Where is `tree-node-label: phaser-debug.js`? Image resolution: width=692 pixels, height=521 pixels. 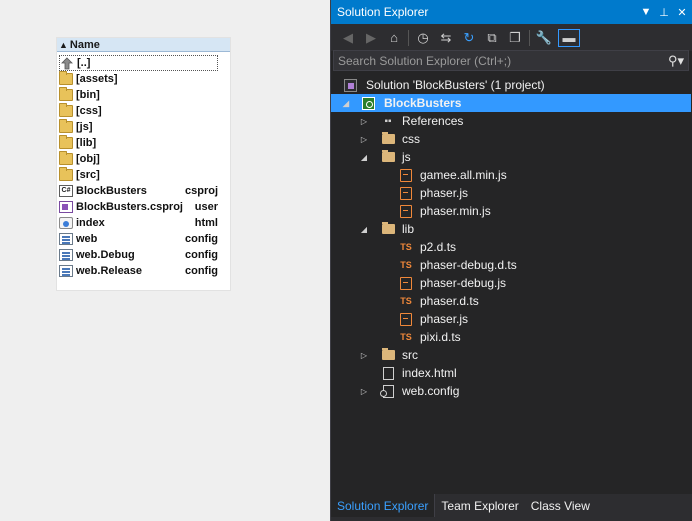
tree-node-label: phaser-debug.js is located at coordinates (463, 283).